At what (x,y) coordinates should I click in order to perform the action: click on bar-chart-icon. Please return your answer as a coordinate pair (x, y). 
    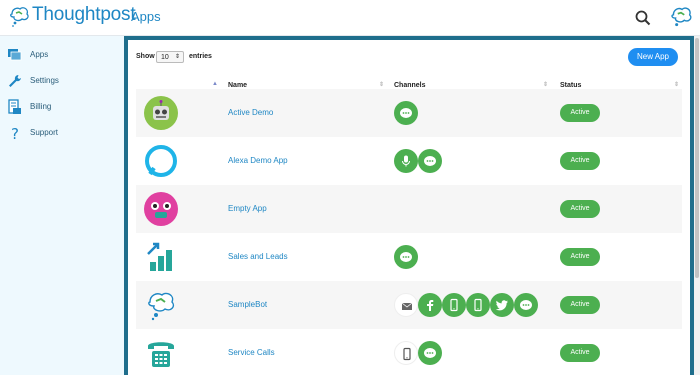
    Looking at the image, I should click on (159, 256).